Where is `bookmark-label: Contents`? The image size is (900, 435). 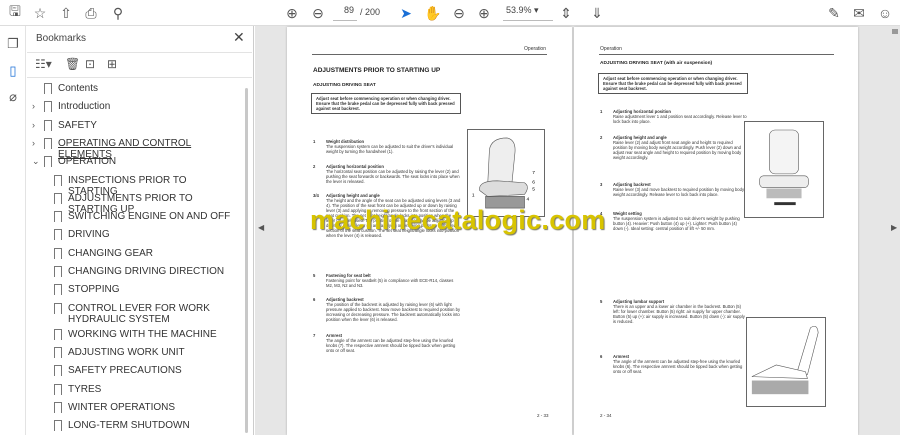 bookmark-label: Contents is located at coordinates (78, 88).